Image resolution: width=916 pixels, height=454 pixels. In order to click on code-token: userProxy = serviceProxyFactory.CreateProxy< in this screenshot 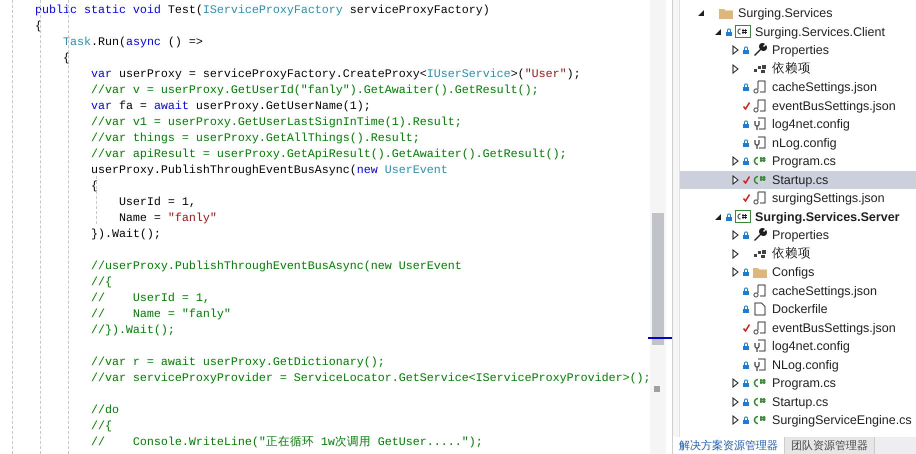, I will do `click(272, 74)`.